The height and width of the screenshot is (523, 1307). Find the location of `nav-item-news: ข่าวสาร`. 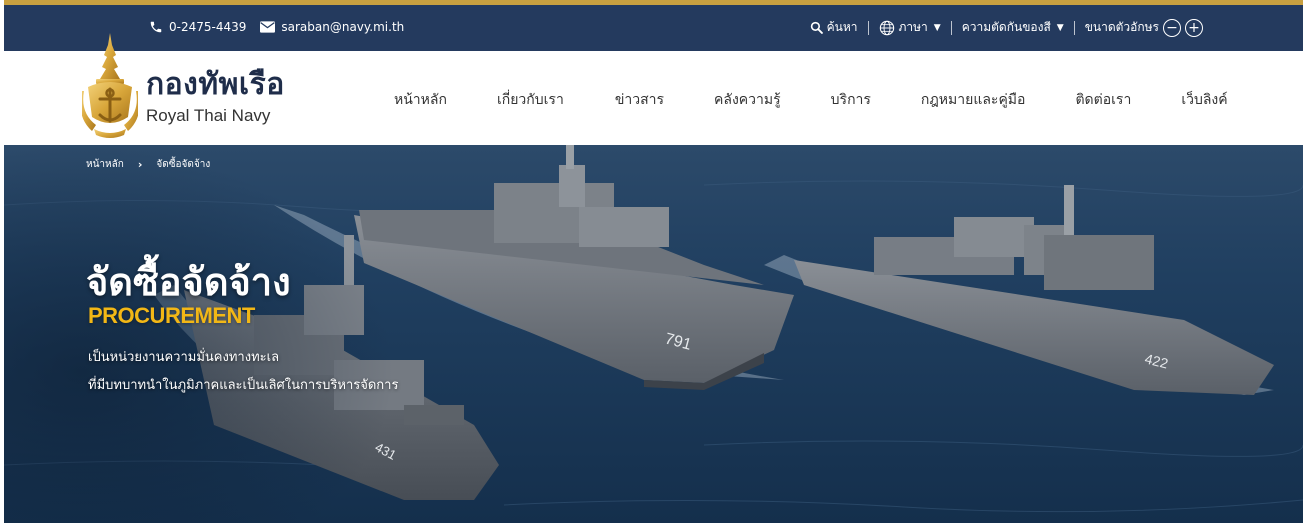

nav-item-news: ข่าวสาร is located at coordinates (639, 100).